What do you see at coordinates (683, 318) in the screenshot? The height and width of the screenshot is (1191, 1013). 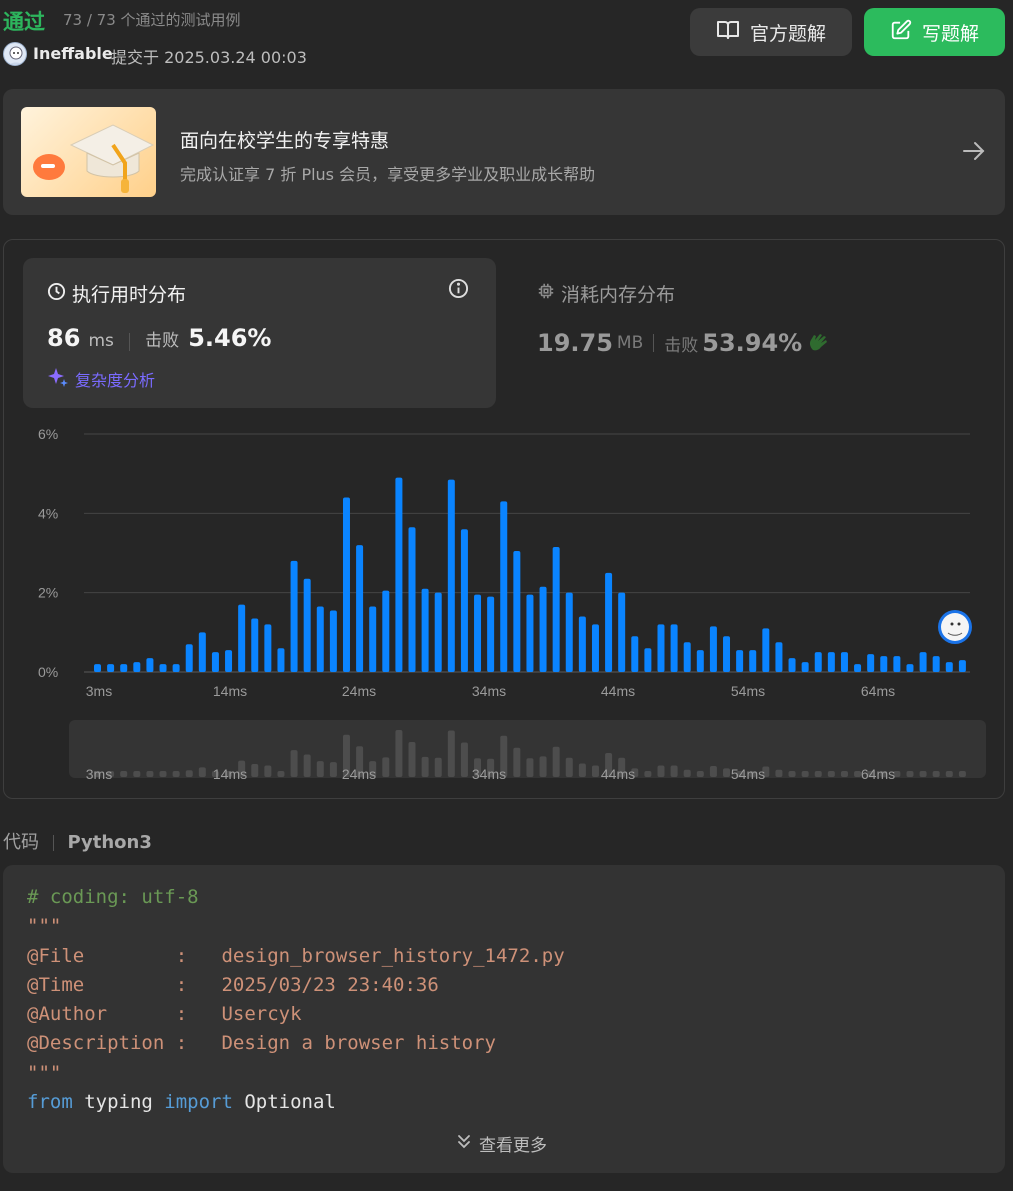 I see `memory-card: 消耗内存分布 19.75 MB 击败 53.94%` at bounding box center [683, 318].